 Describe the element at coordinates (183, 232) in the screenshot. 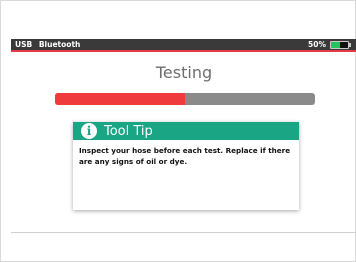

I see `divider` at that location.